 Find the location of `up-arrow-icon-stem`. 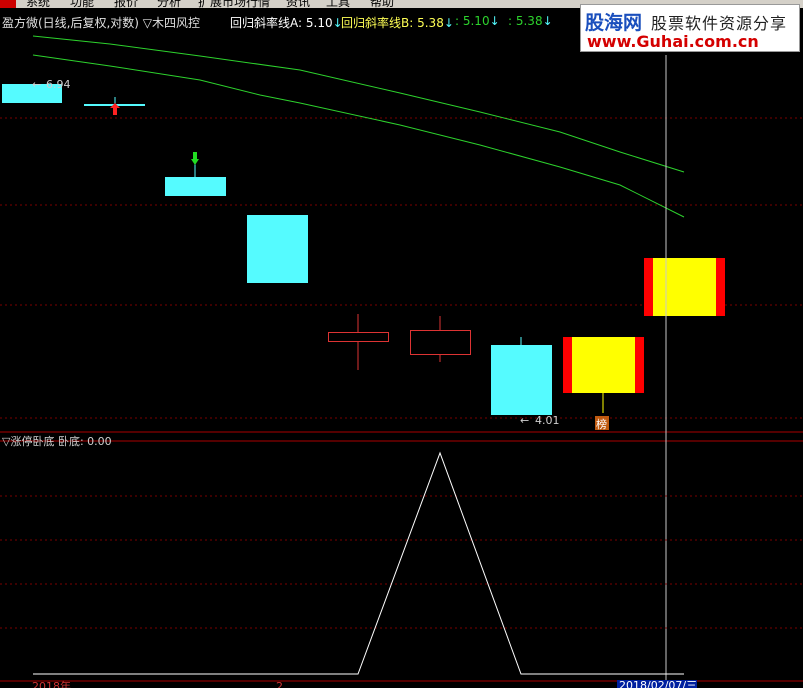

up-arrow-icon-stem is located at coordinates (115, 111).